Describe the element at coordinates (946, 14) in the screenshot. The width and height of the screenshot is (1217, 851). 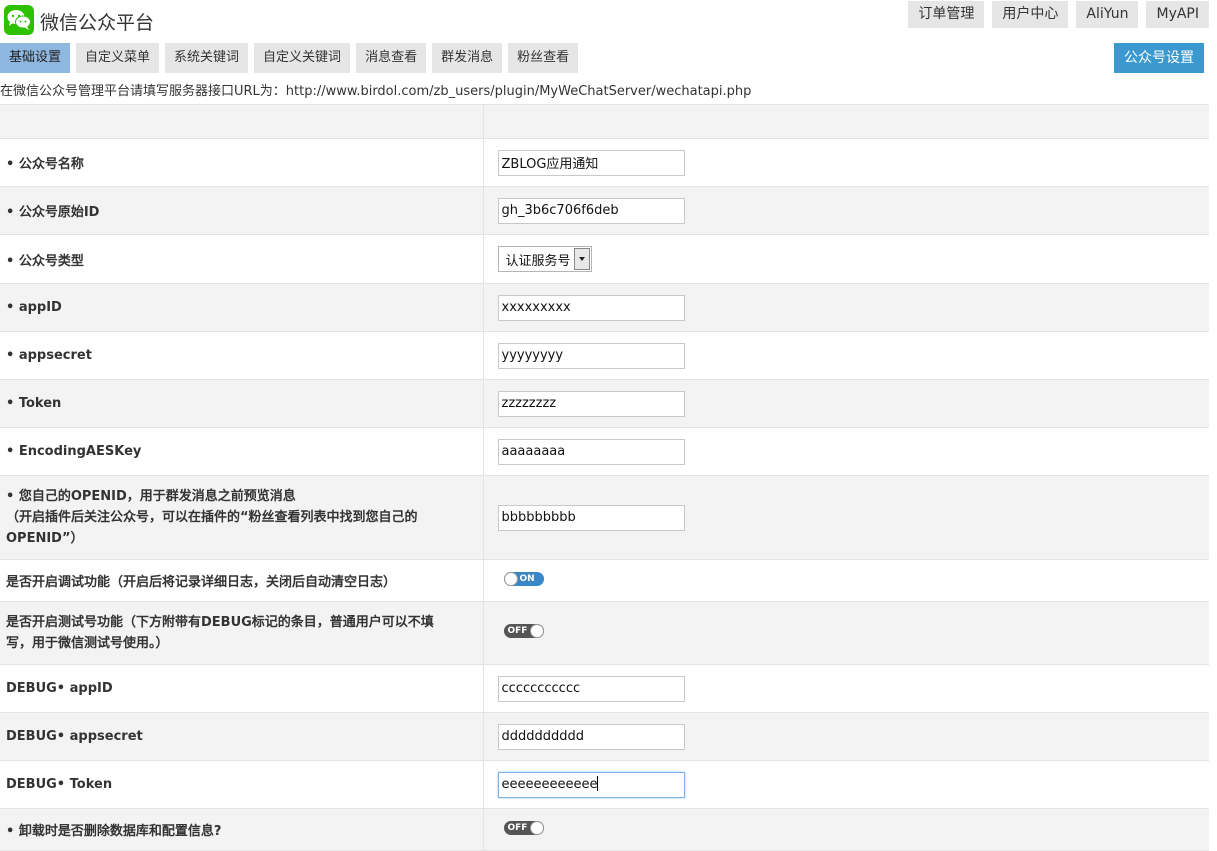
I see `top-nav-orders: 订单管理` at that location.